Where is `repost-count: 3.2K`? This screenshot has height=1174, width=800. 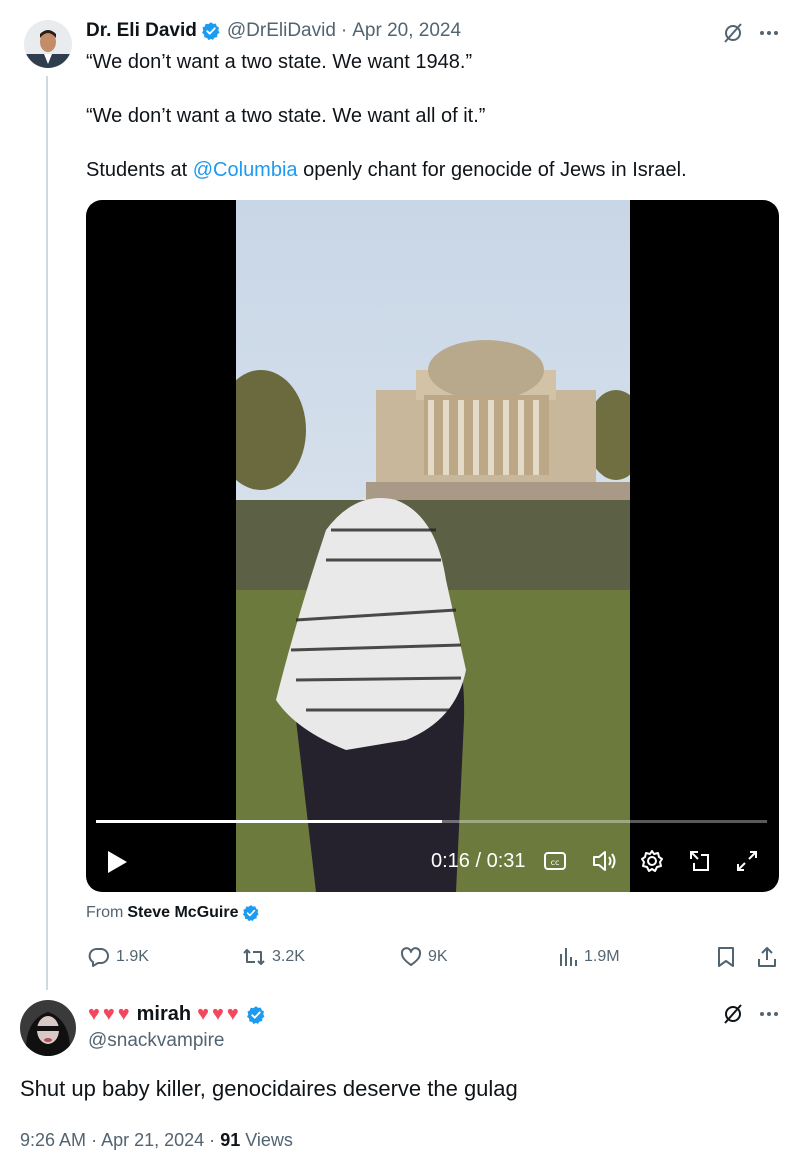
repost-count: 3.2K is located at coordinates (288, 956).